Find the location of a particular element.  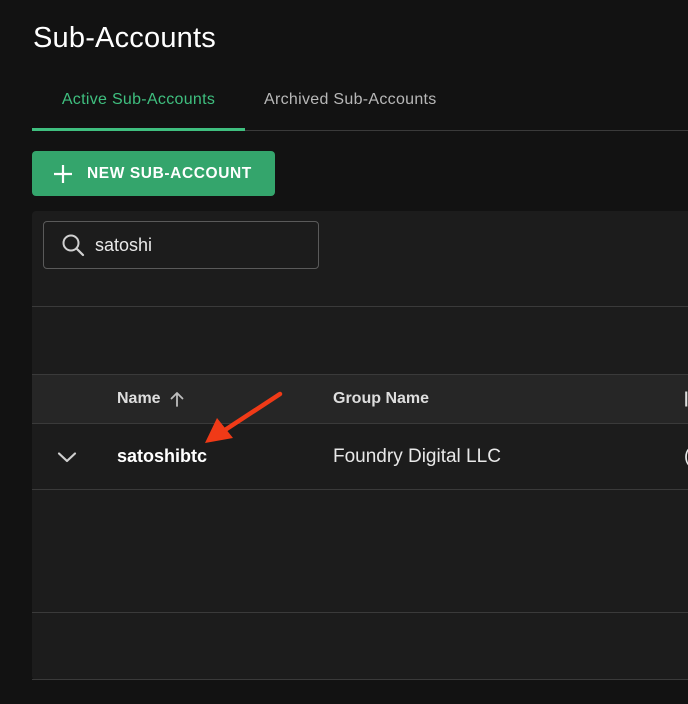

tab-active-sub-accounts: Active Sub-Accounts is located at coordinates (138, 103).